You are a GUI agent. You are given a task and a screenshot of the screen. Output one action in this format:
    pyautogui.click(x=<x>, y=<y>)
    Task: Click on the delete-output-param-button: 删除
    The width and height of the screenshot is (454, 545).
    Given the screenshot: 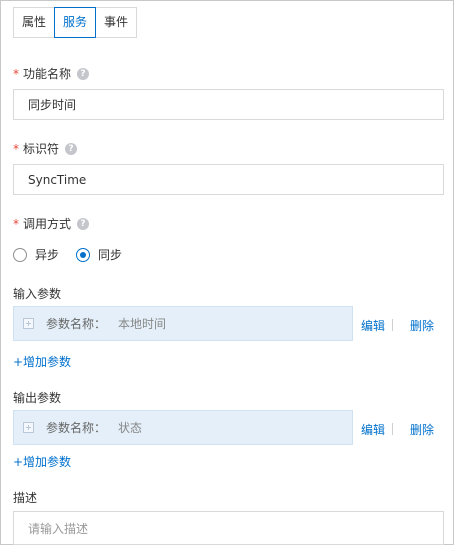 What is the action you would take?
    pyautogui.click(x=422, y=429)
    